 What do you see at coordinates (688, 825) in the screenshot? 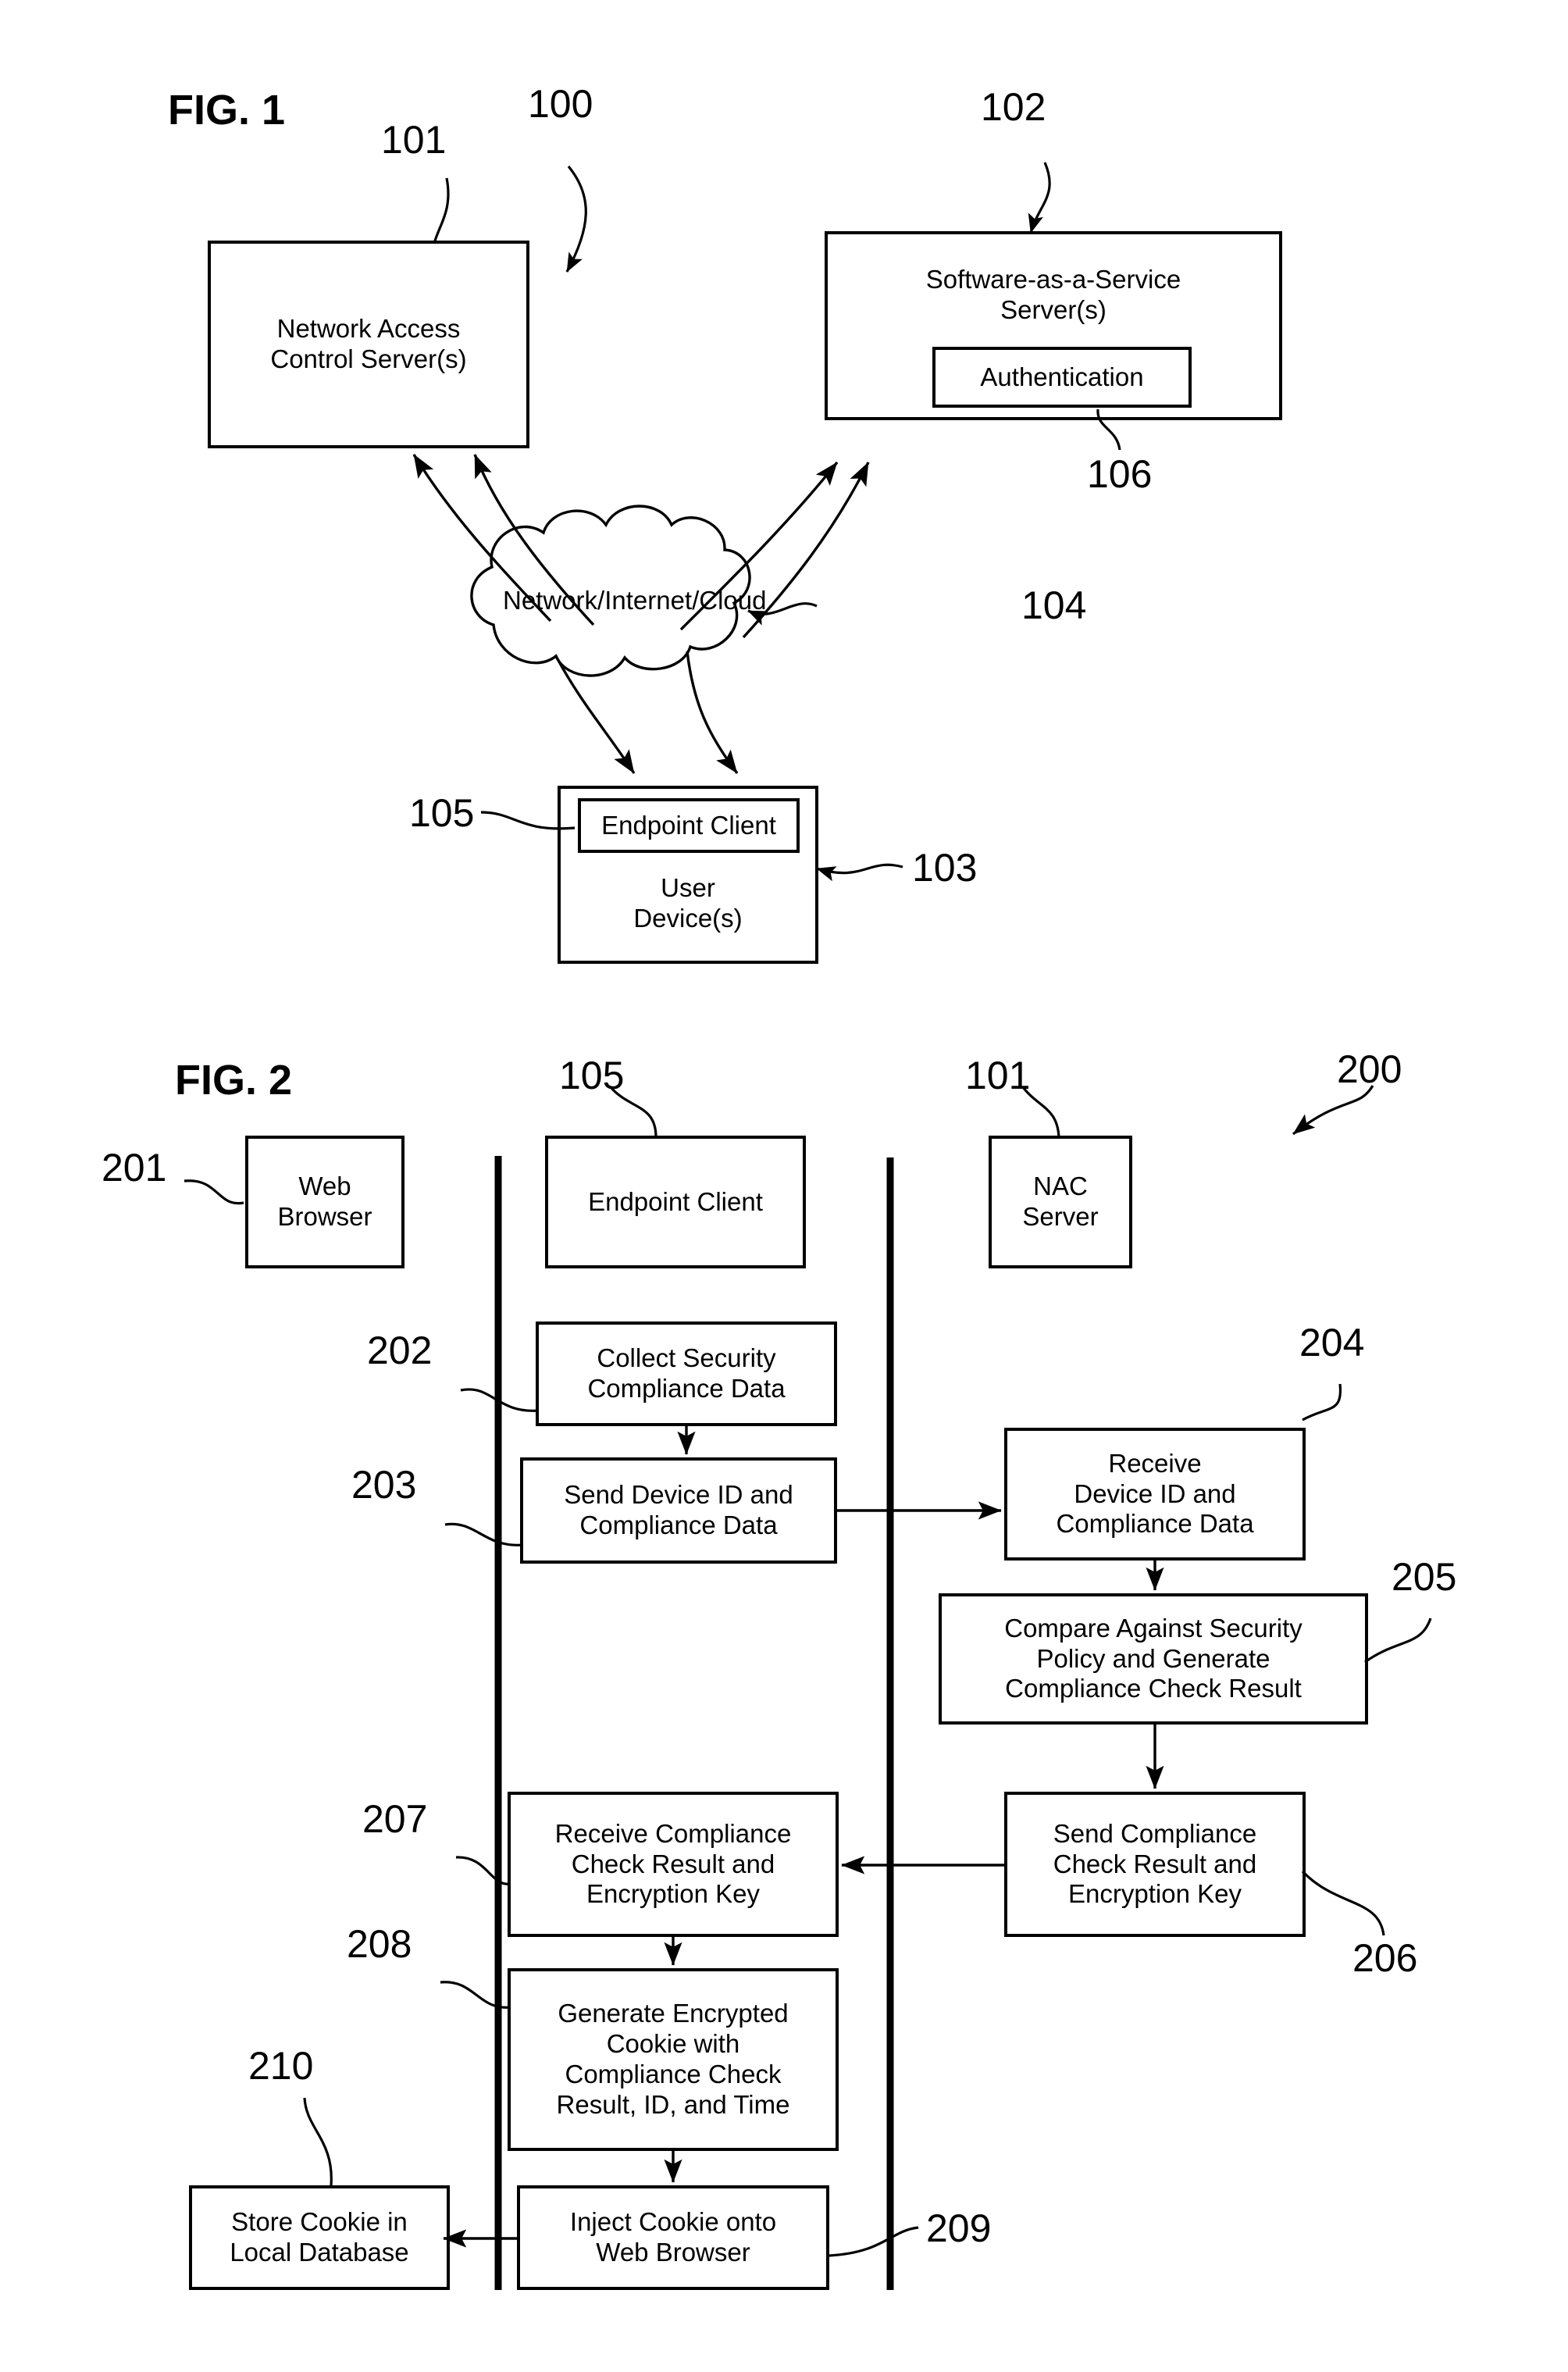
I see `fig1-endpoint-client-label: Endpoint Client` at bounding box center [688, 825].